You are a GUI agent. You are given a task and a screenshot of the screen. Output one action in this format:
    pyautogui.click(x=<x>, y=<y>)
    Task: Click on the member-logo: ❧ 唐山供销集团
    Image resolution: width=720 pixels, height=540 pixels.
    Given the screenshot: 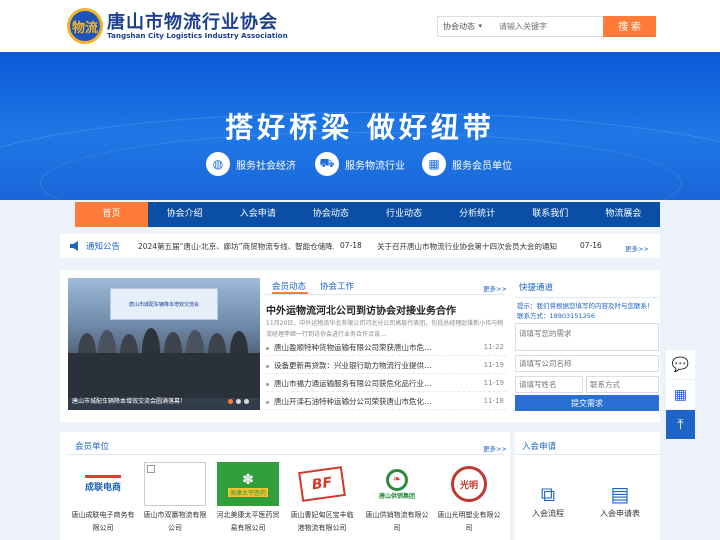 What is the action you would take?
    pyautogui.click(x=397, y=484)
    